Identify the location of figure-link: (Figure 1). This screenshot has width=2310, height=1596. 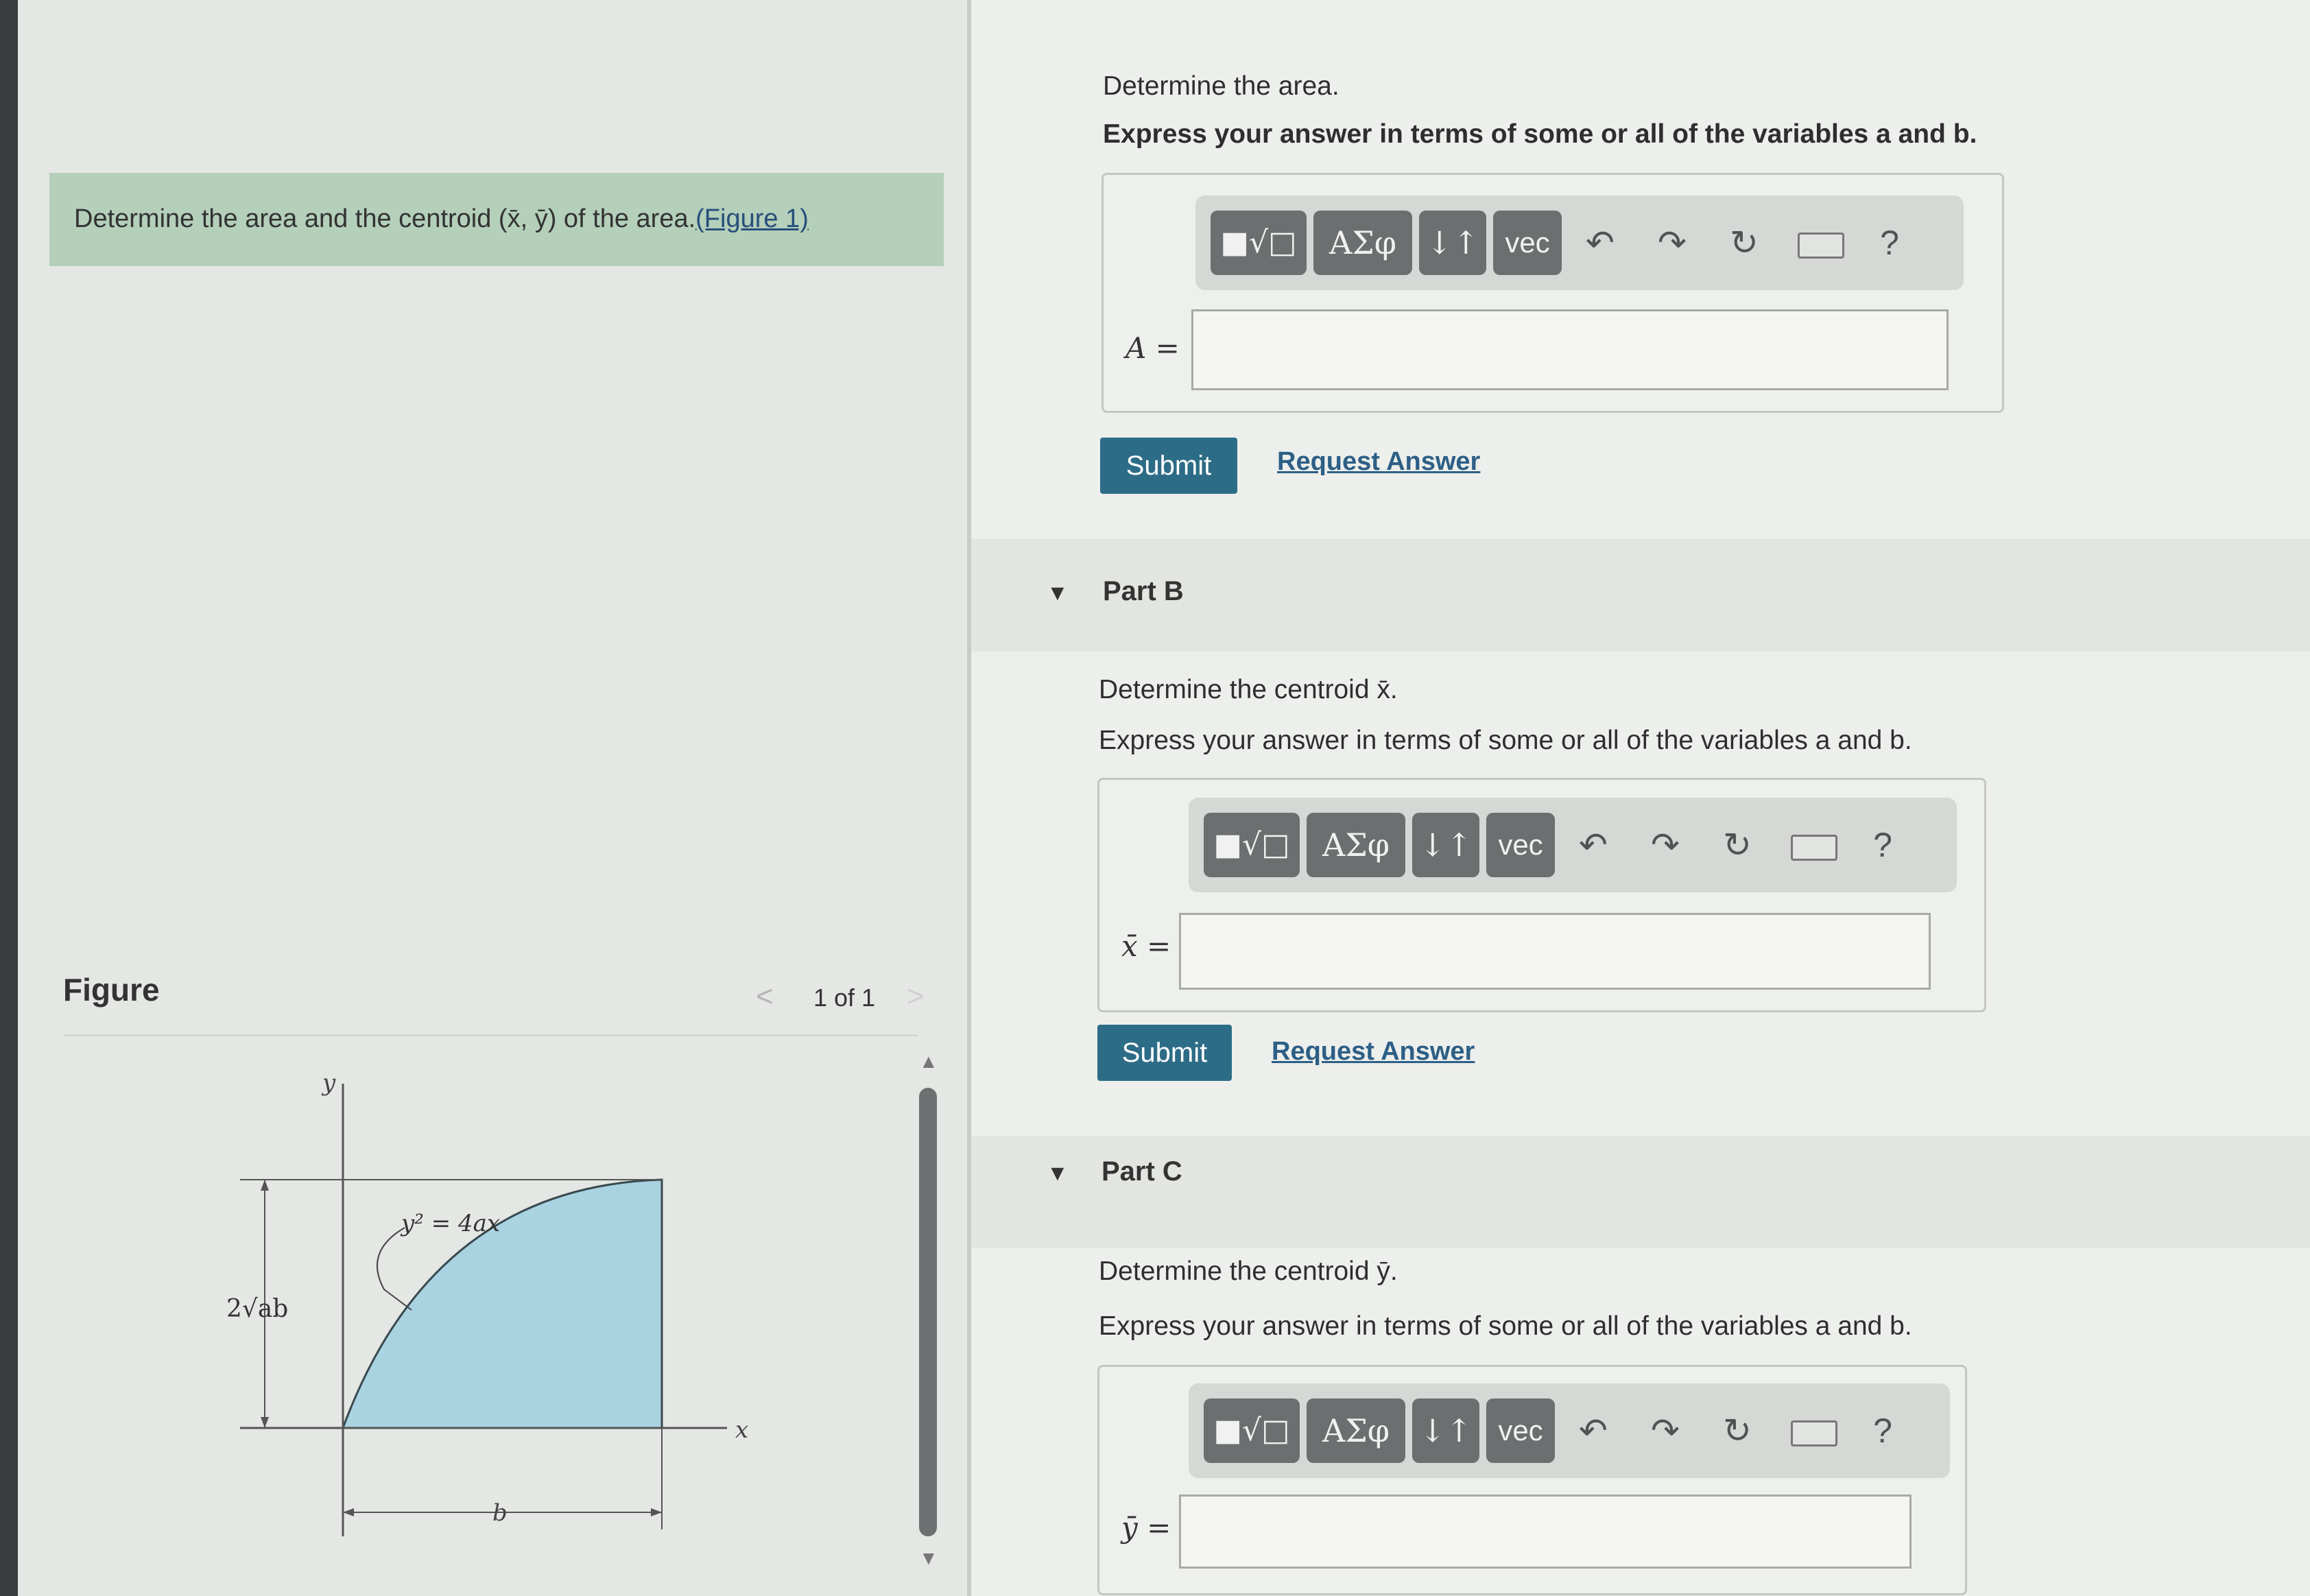
(752, 219).